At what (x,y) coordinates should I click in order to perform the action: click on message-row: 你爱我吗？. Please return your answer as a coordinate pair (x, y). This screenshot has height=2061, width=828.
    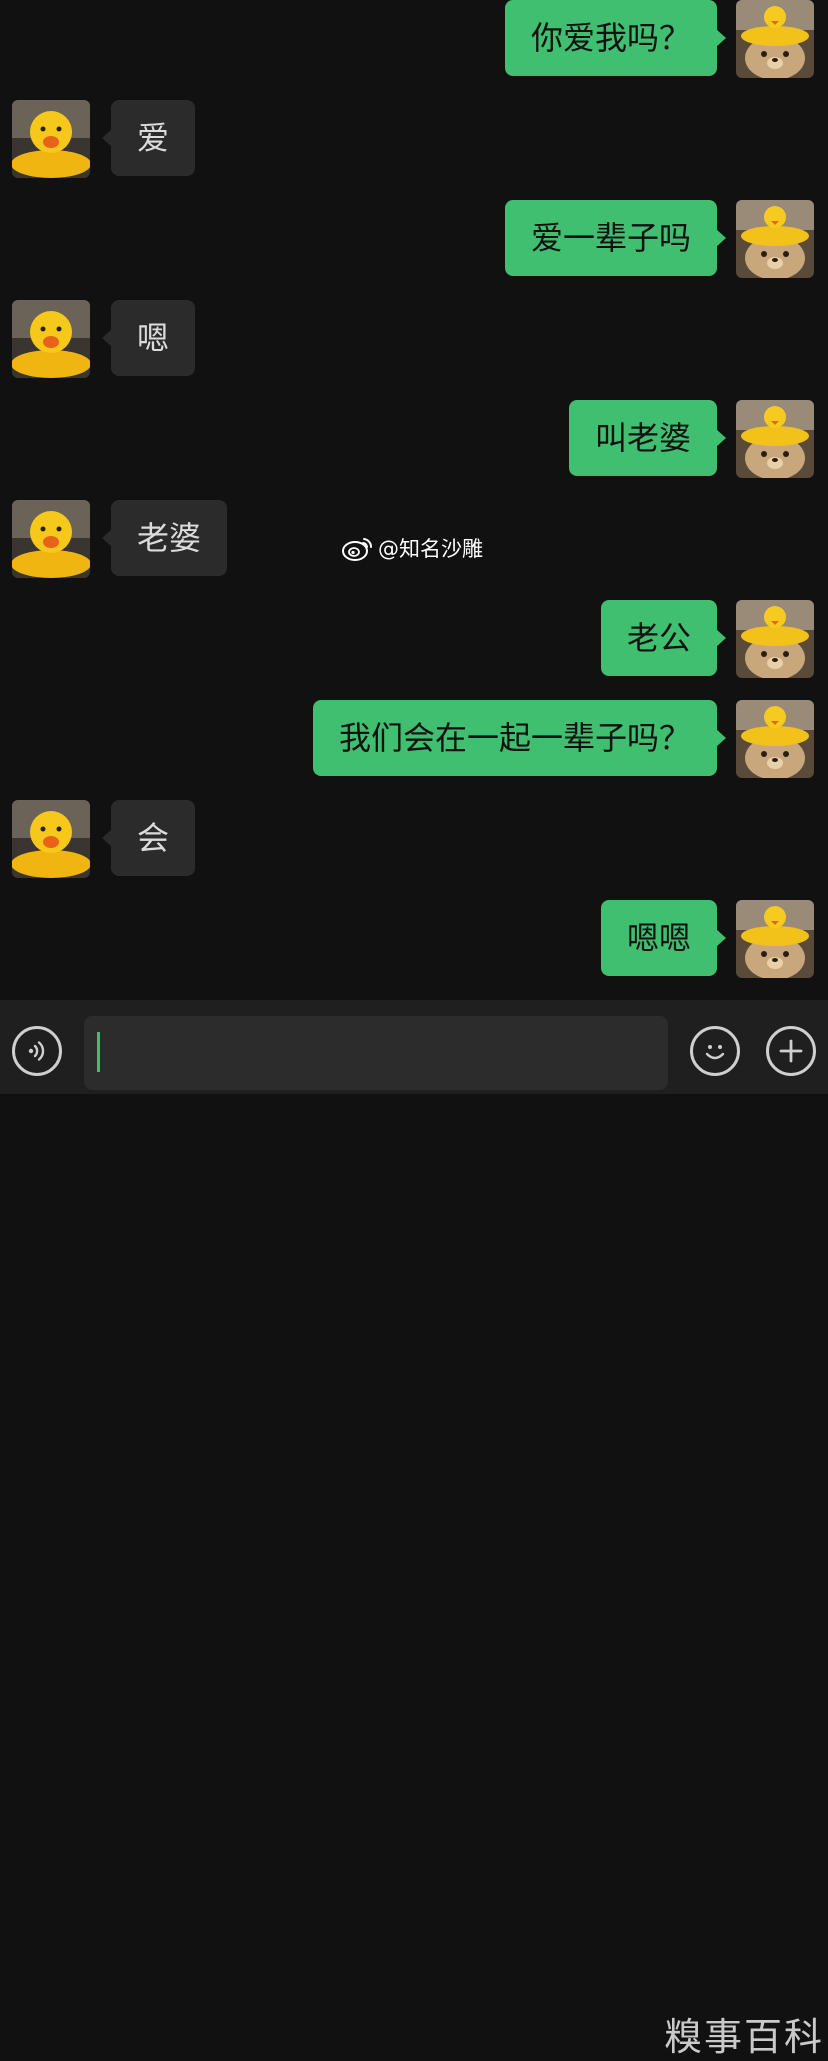
    Looking at the image, I should click on (414, 39).